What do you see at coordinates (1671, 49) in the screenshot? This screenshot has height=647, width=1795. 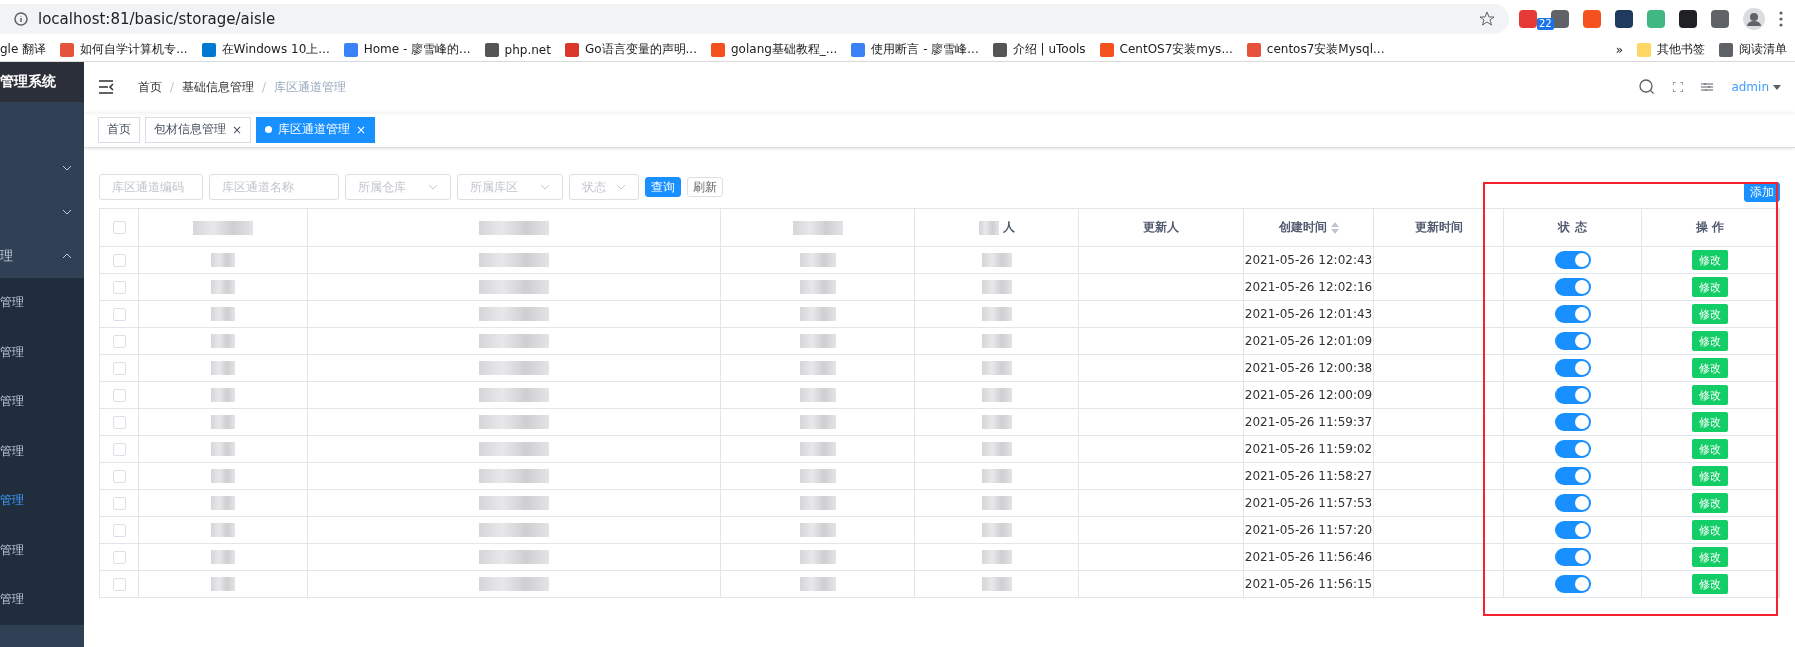 I see `bookmark-folder: 其他书签` at bounding box center [1671, 49].